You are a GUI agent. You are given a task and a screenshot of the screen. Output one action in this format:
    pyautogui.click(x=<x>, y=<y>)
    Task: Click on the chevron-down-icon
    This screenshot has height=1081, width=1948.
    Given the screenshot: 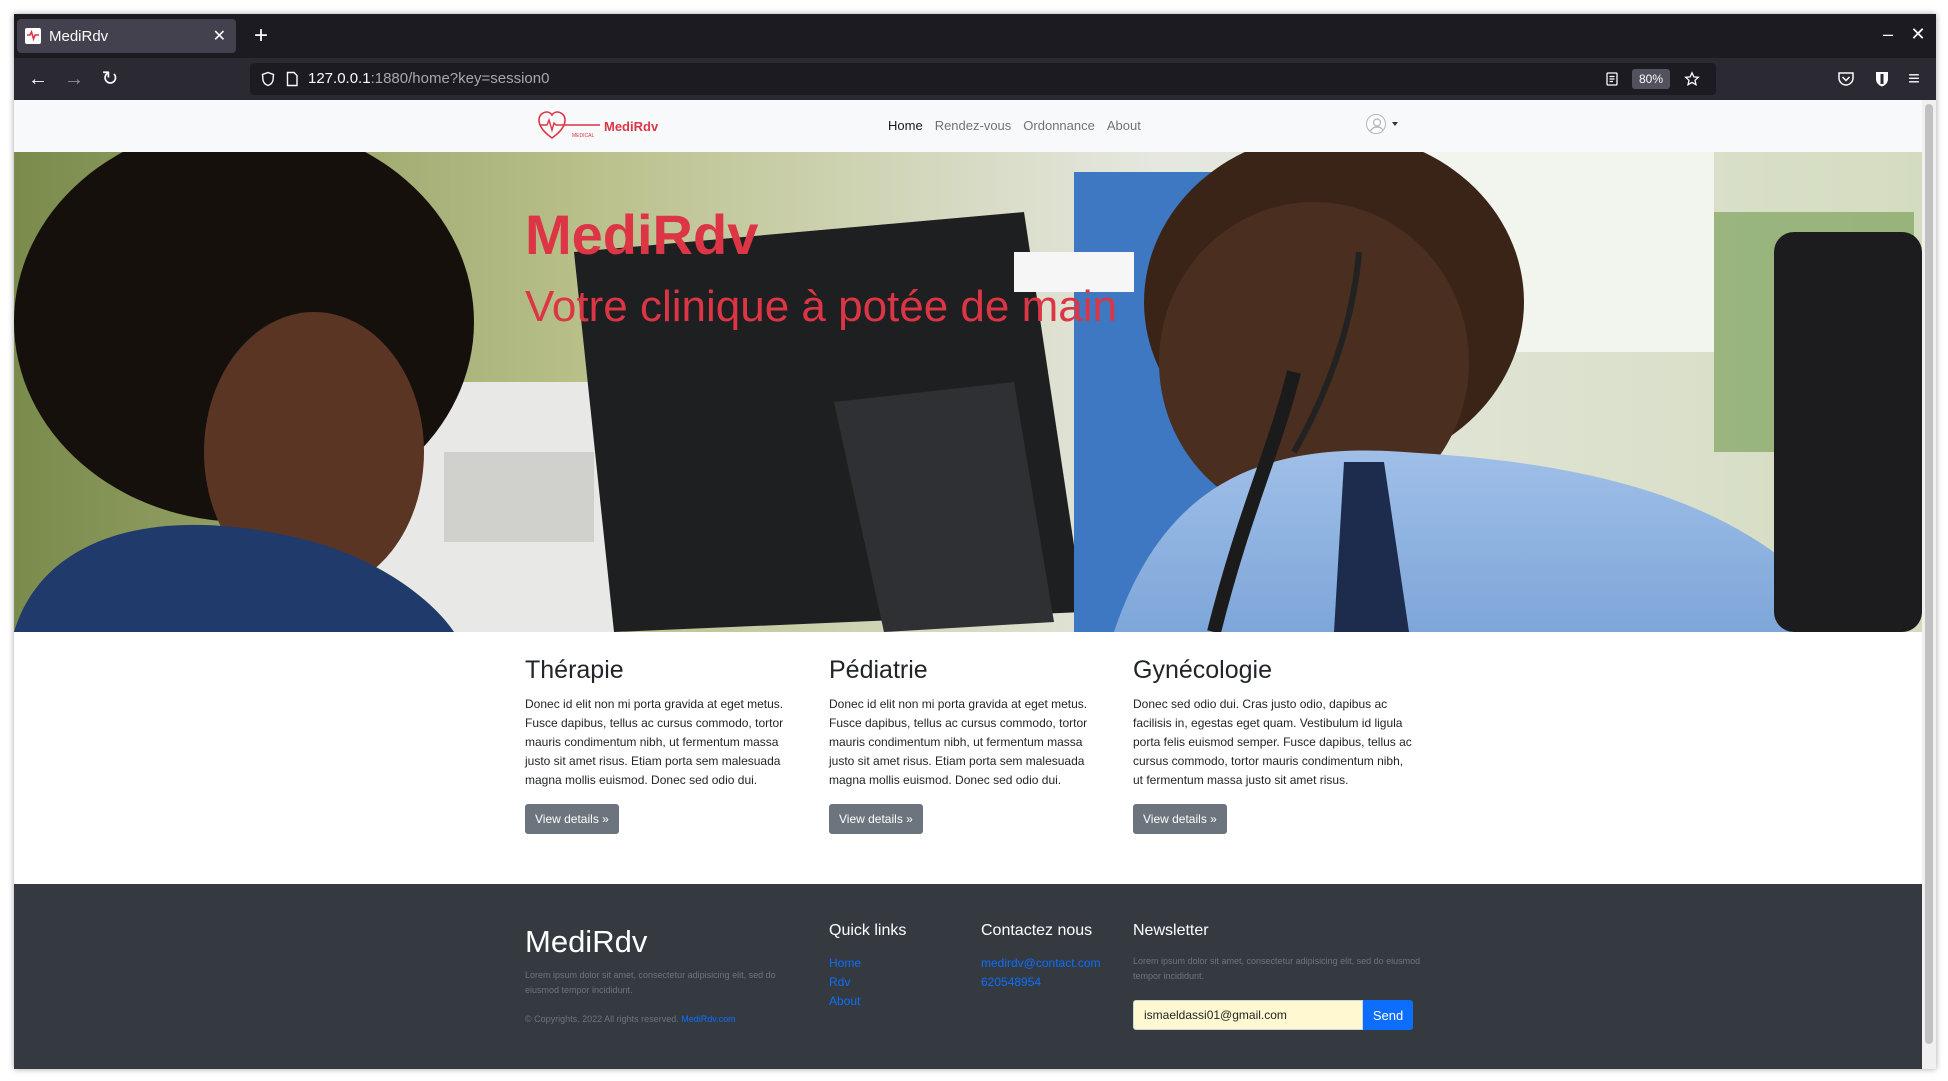 What is the action you would take?
    pyautogui.click(x=1395, y=124)
    